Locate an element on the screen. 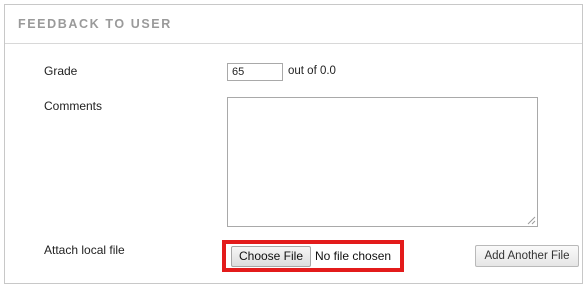  panel-header: FEEDBACK TO USER is located at coordinates (293, 24).